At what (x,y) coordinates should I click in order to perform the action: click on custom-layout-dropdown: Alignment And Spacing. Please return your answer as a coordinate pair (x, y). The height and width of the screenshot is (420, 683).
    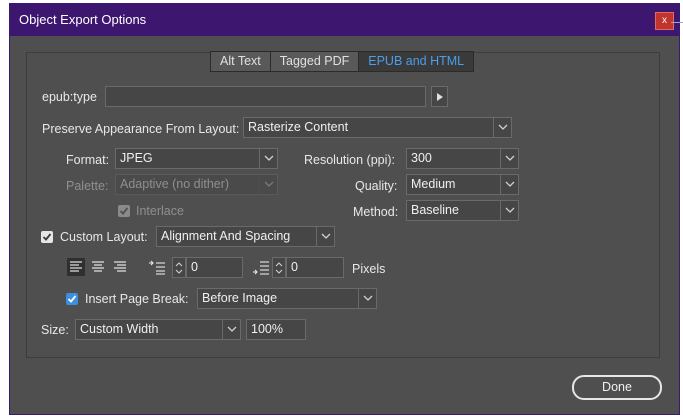
    Looking at the image, I should click on (245, 236).